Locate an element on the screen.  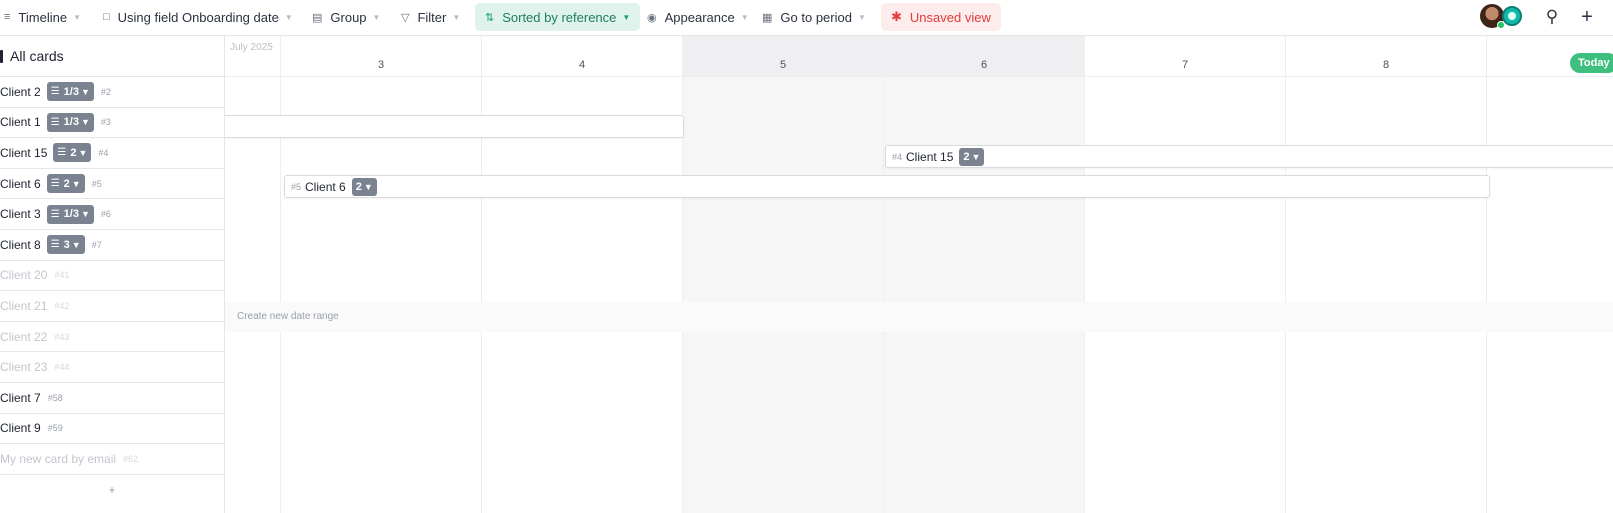
timeline-bar-client-6: #5 Client 6 2 ▼ is located at coordinates (887, 186).